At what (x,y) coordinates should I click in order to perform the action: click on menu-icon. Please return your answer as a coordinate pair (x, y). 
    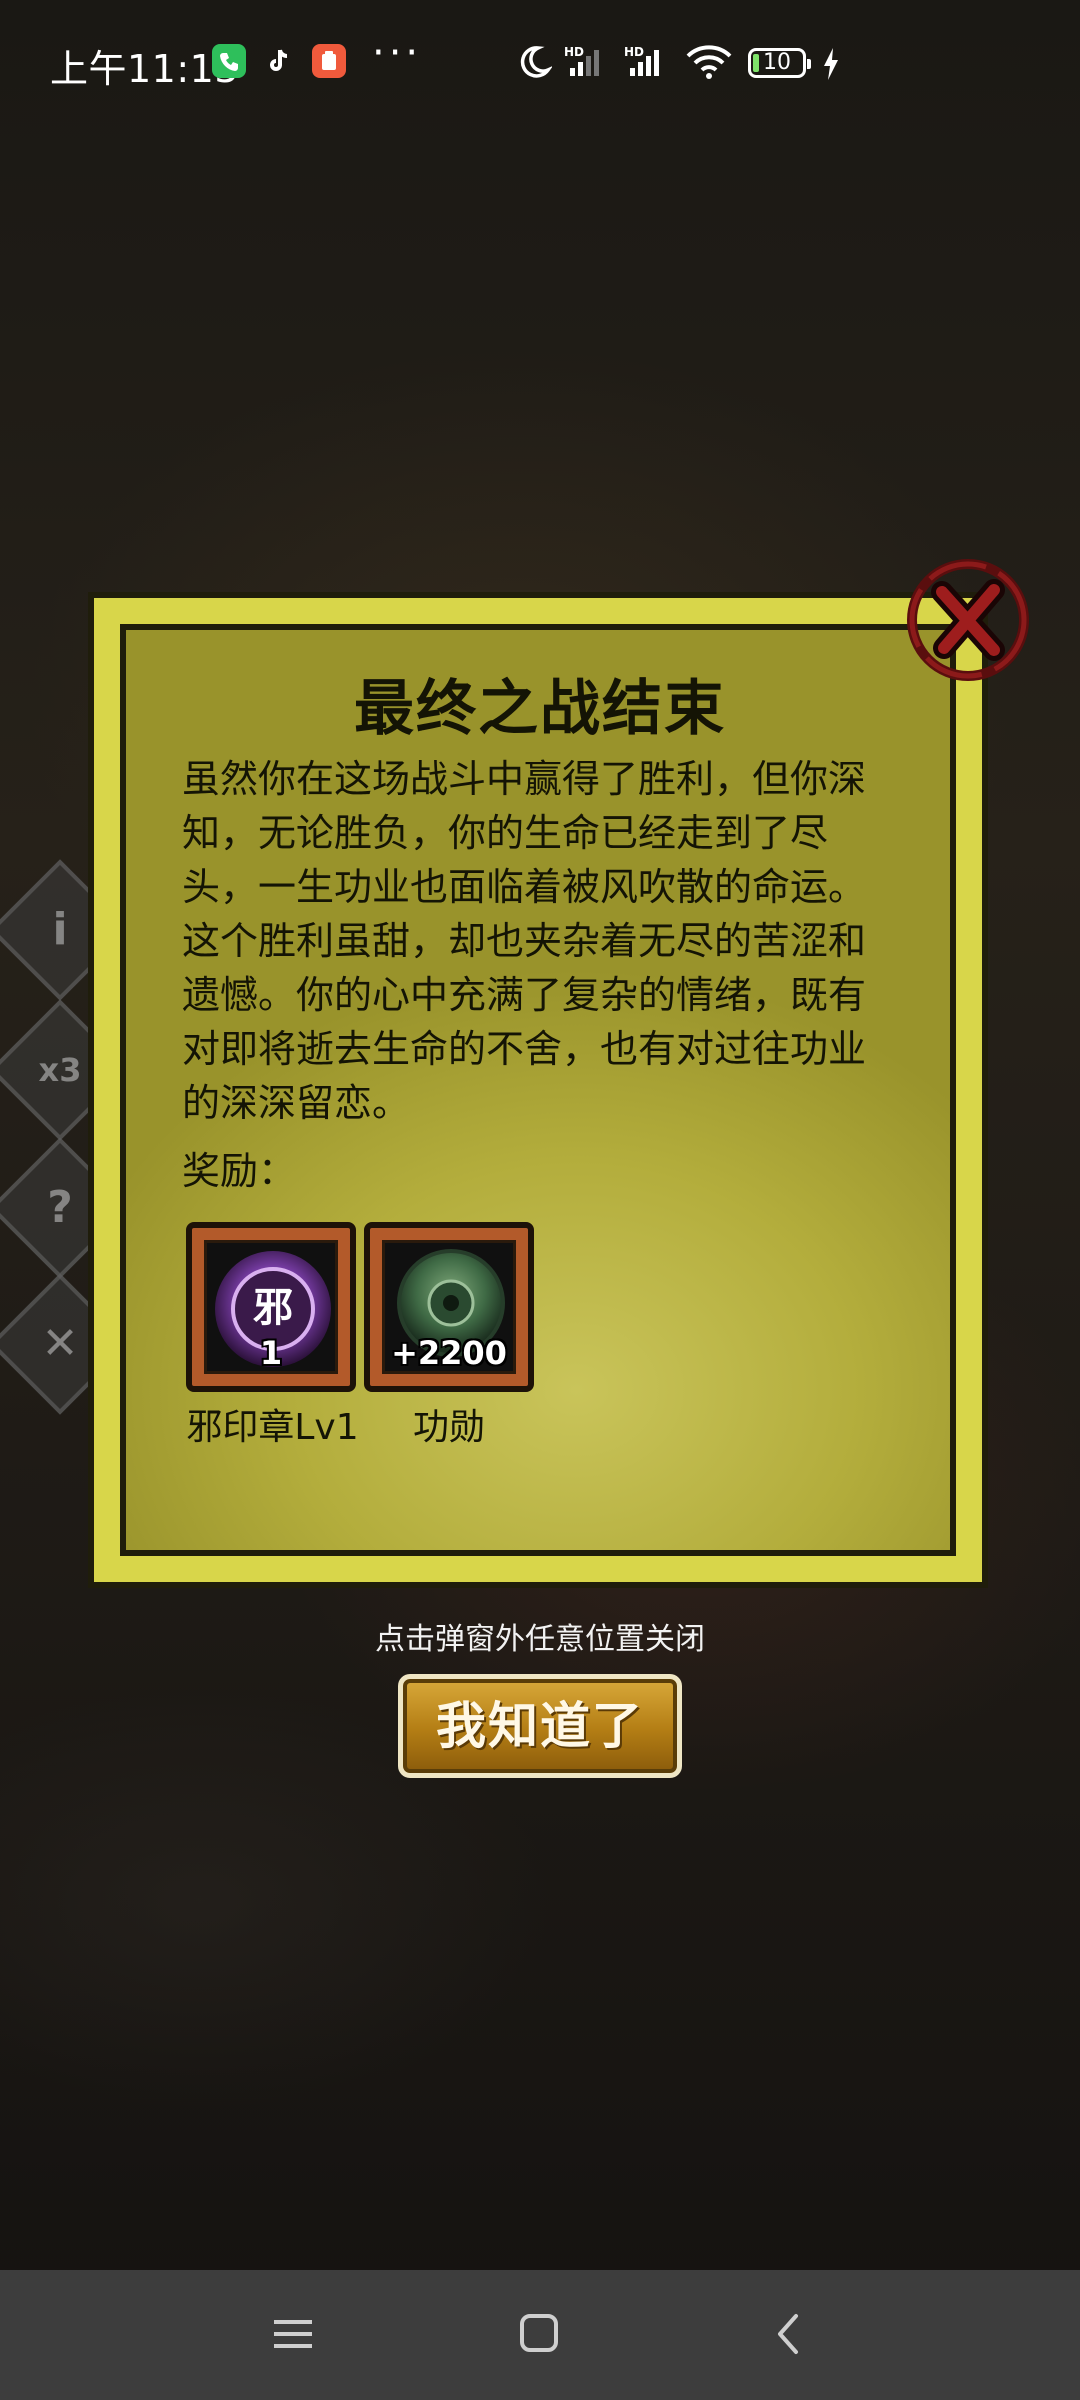
    Looking at the image, I should click on (294, 2334).